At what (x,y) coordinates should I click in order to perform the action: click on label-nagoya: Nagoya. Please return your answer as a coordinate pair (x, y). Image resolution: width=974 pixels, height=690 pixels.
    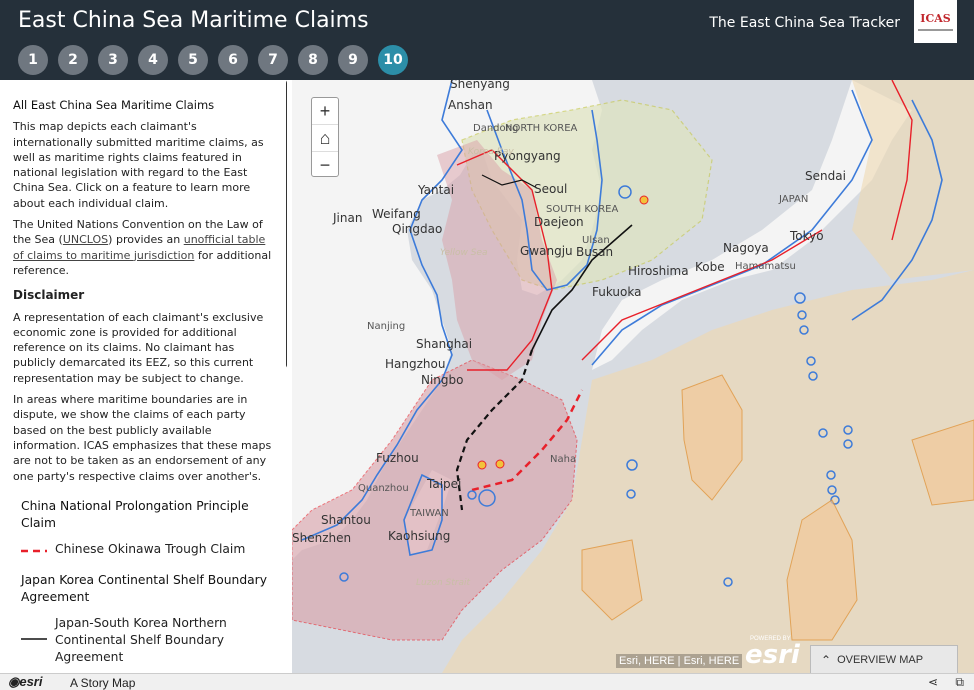
    Looking at the image, I should click on (746, 248).